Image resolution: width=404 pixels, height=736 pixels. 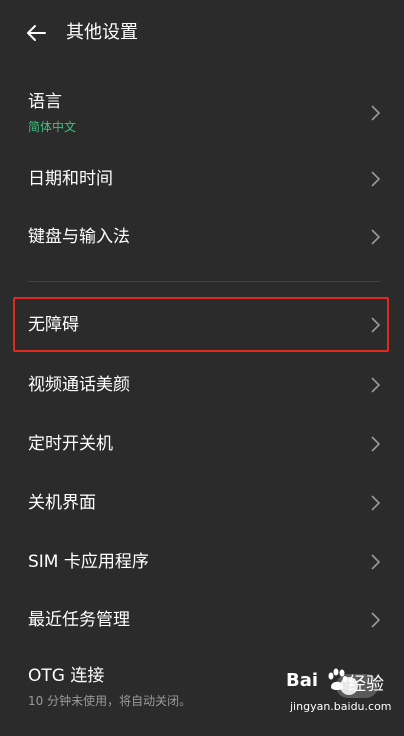 I want to click on settings-item-shutdown-screen: 关机界面, so click(x=202, y=503).